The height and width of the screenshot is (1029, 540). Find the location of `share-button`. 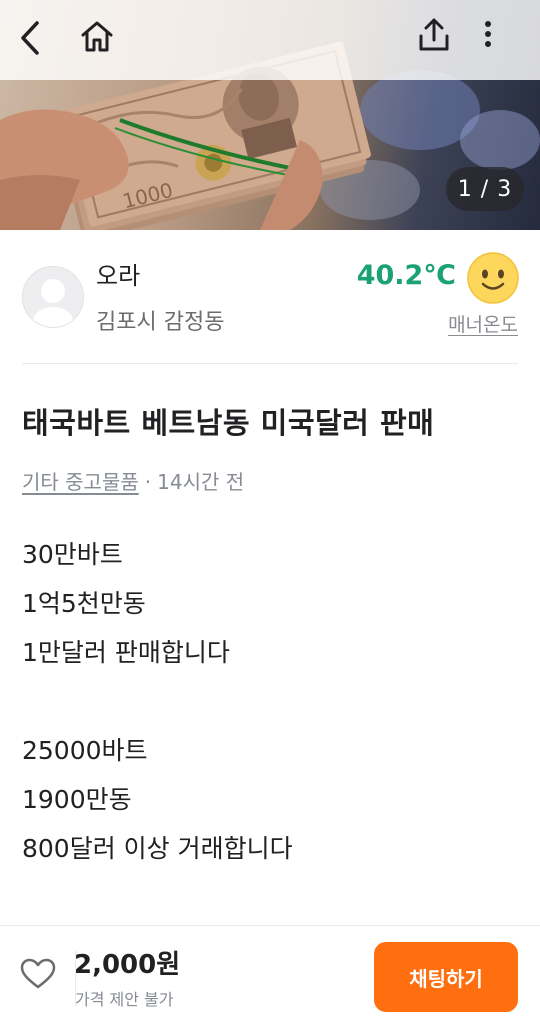

share-button is located at coordinates (440, 40).